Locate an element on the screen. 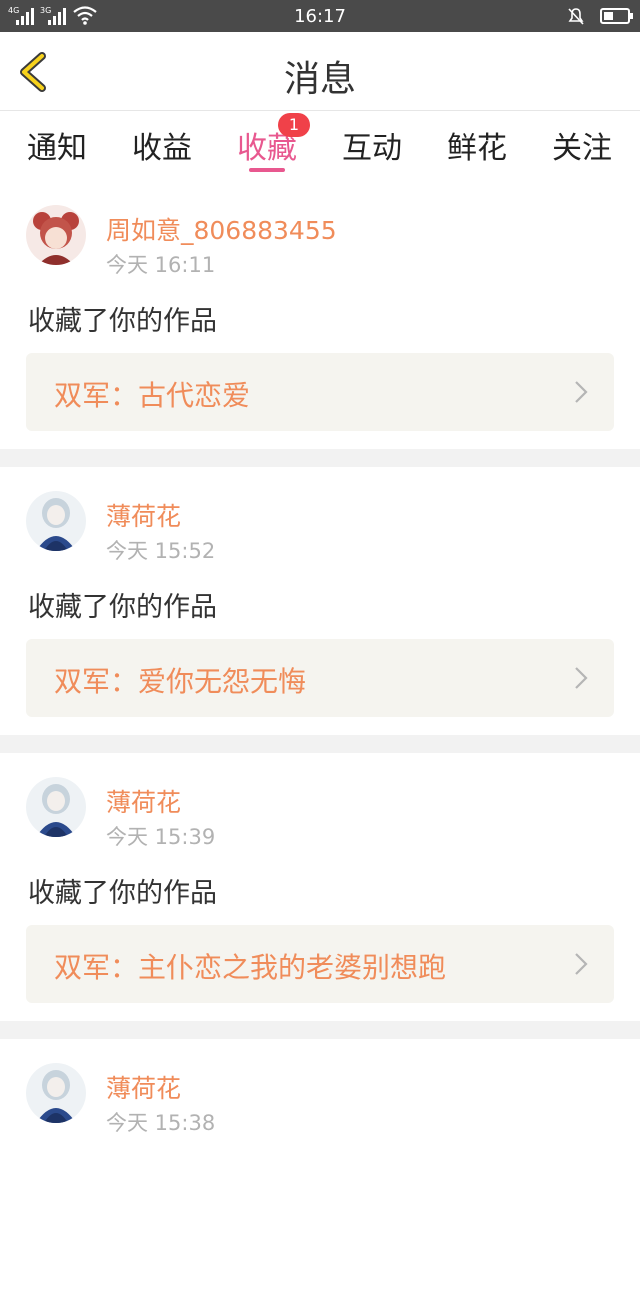 Image resolution: width=640 pixels, height=1307 pixels. tab-follow: 关注 is located at coordinates (582, 145).